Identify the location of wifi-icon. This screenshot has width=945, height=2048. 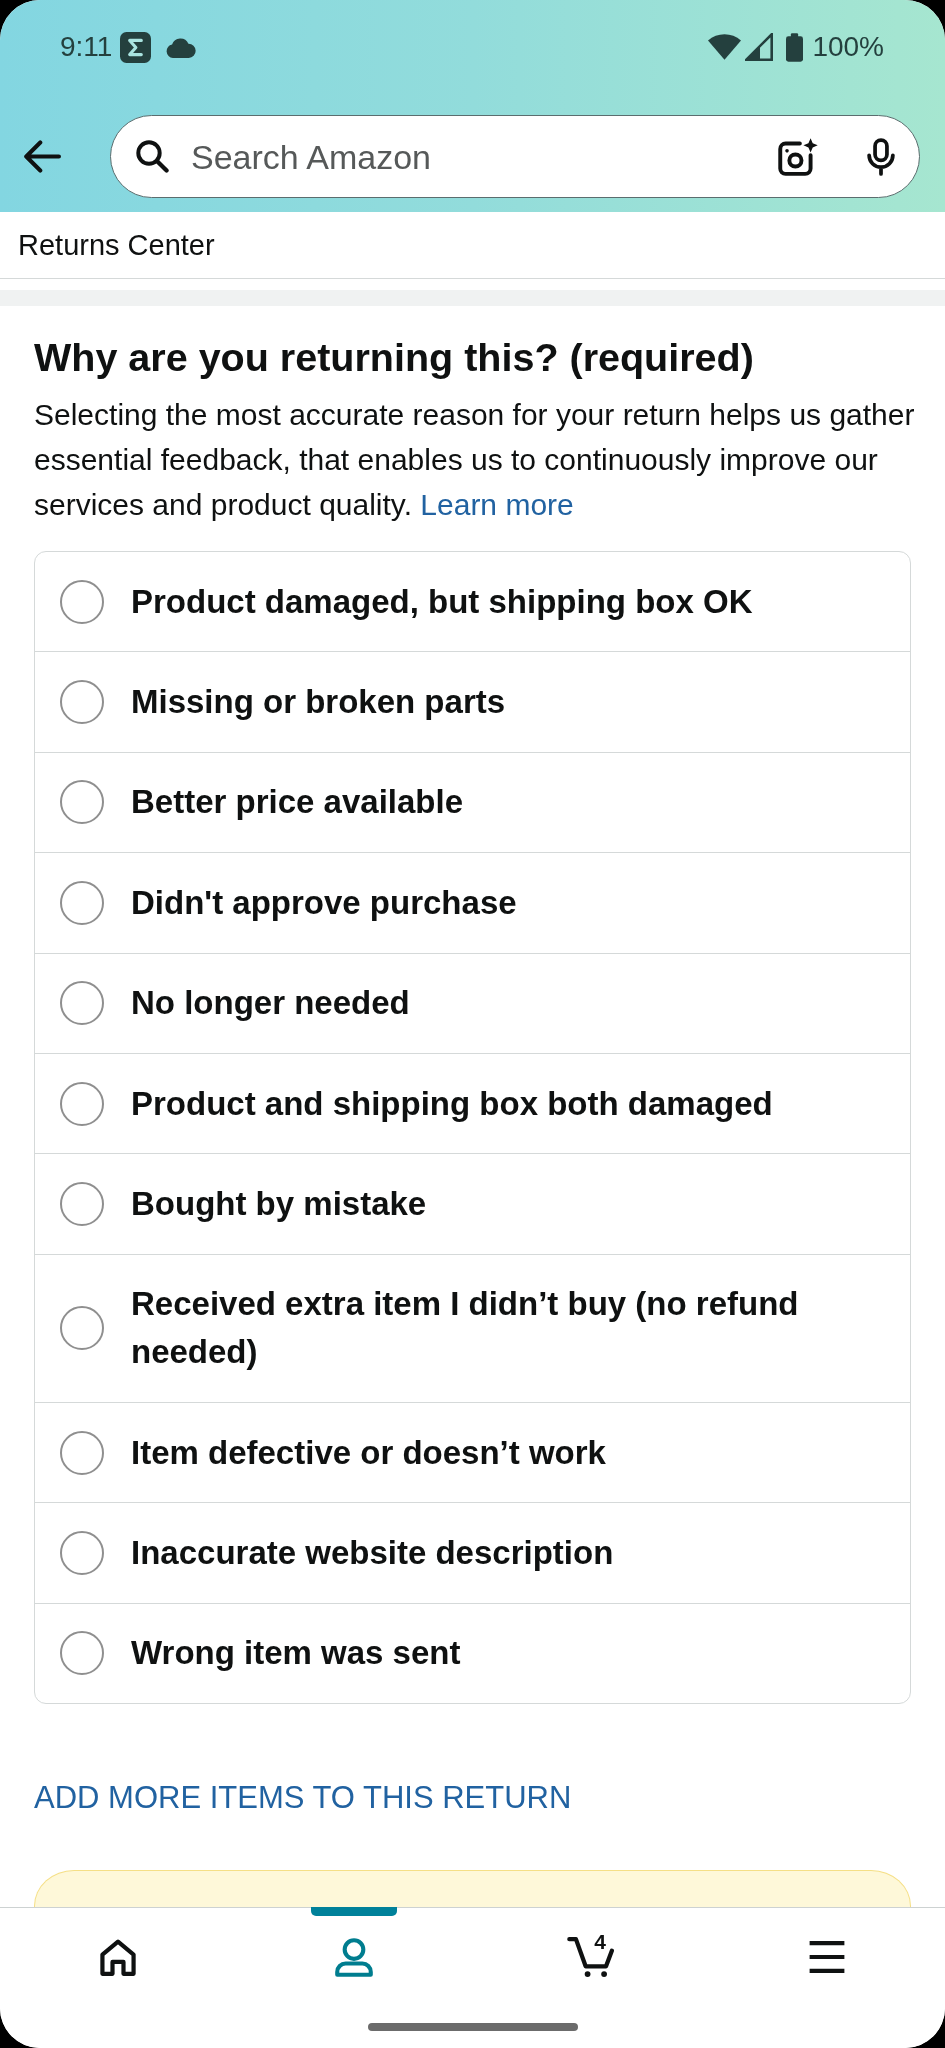
(725, 47).